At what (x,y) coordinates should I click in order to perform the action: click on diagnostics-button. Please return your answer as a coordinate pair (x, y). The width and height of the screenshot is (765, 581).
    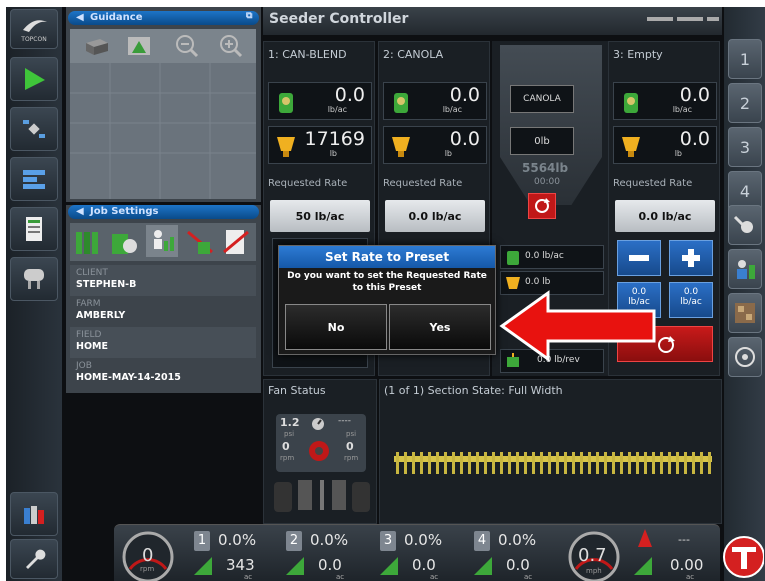
    Looking at the image, I should click on (745, 357).